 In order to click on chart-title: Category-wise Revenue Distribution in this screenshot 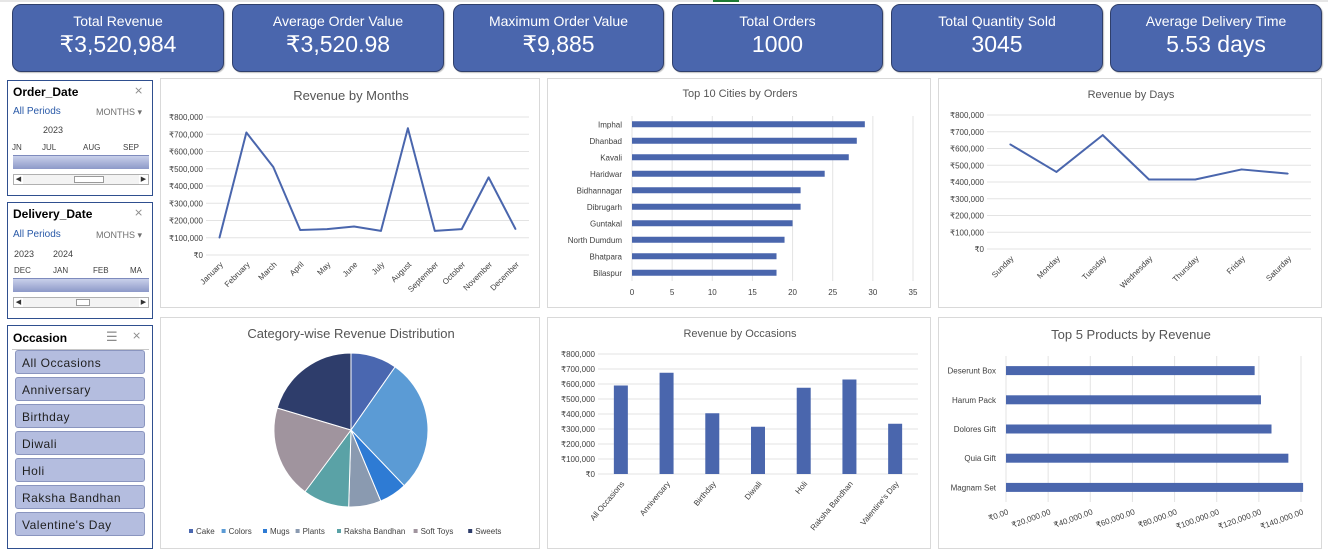, I will do `click(350, 333)`.